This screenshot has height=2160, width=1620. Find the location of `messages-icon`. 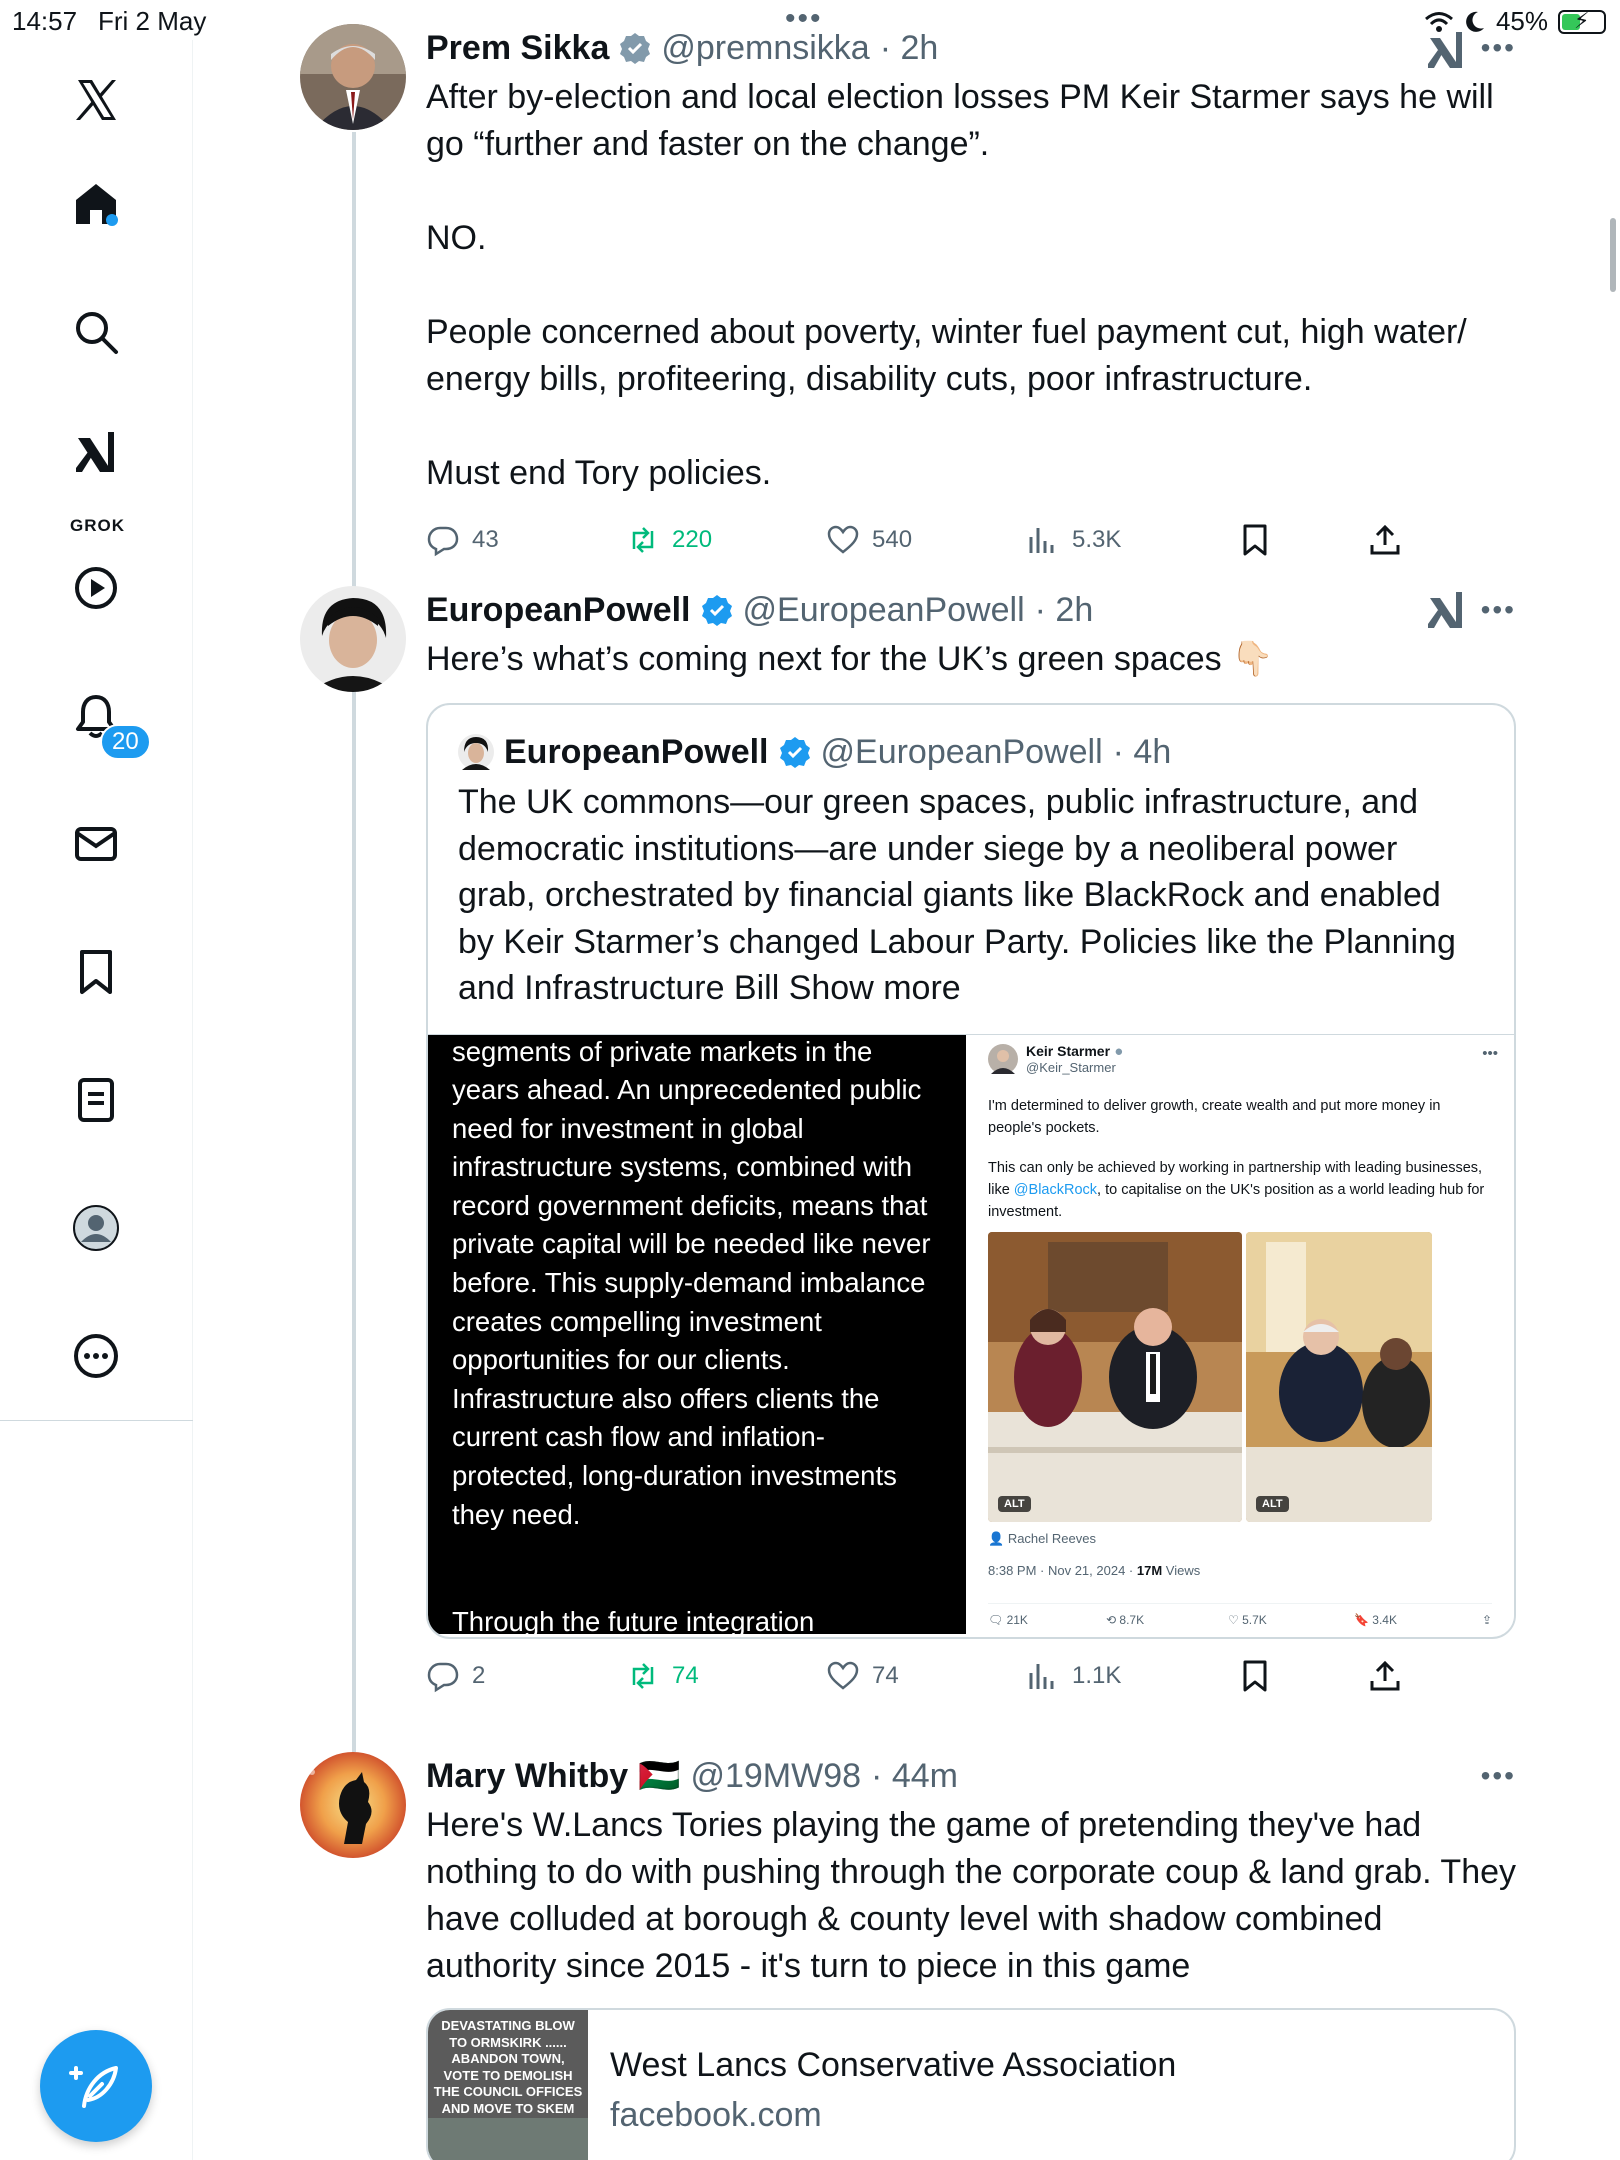

messages-icon is located at coordinates (96, 844).